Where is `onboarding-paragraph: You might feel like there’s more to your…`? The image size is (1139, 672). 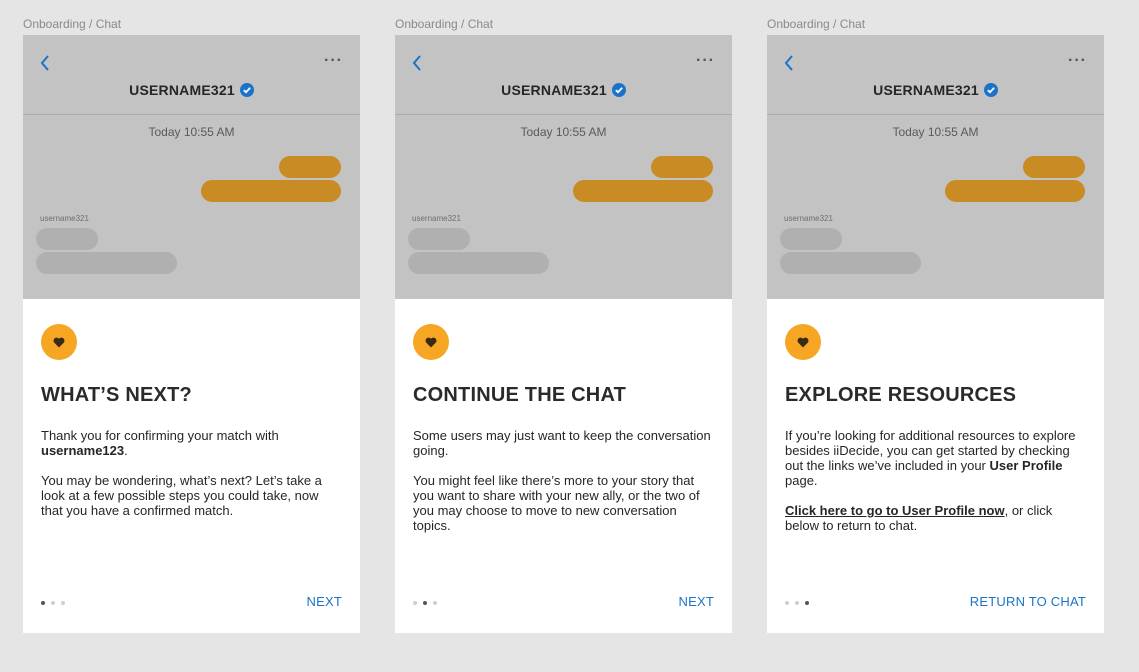 onboarding-paragraph: You might feel like there’s more to your… is located at coordinates (556, 503).